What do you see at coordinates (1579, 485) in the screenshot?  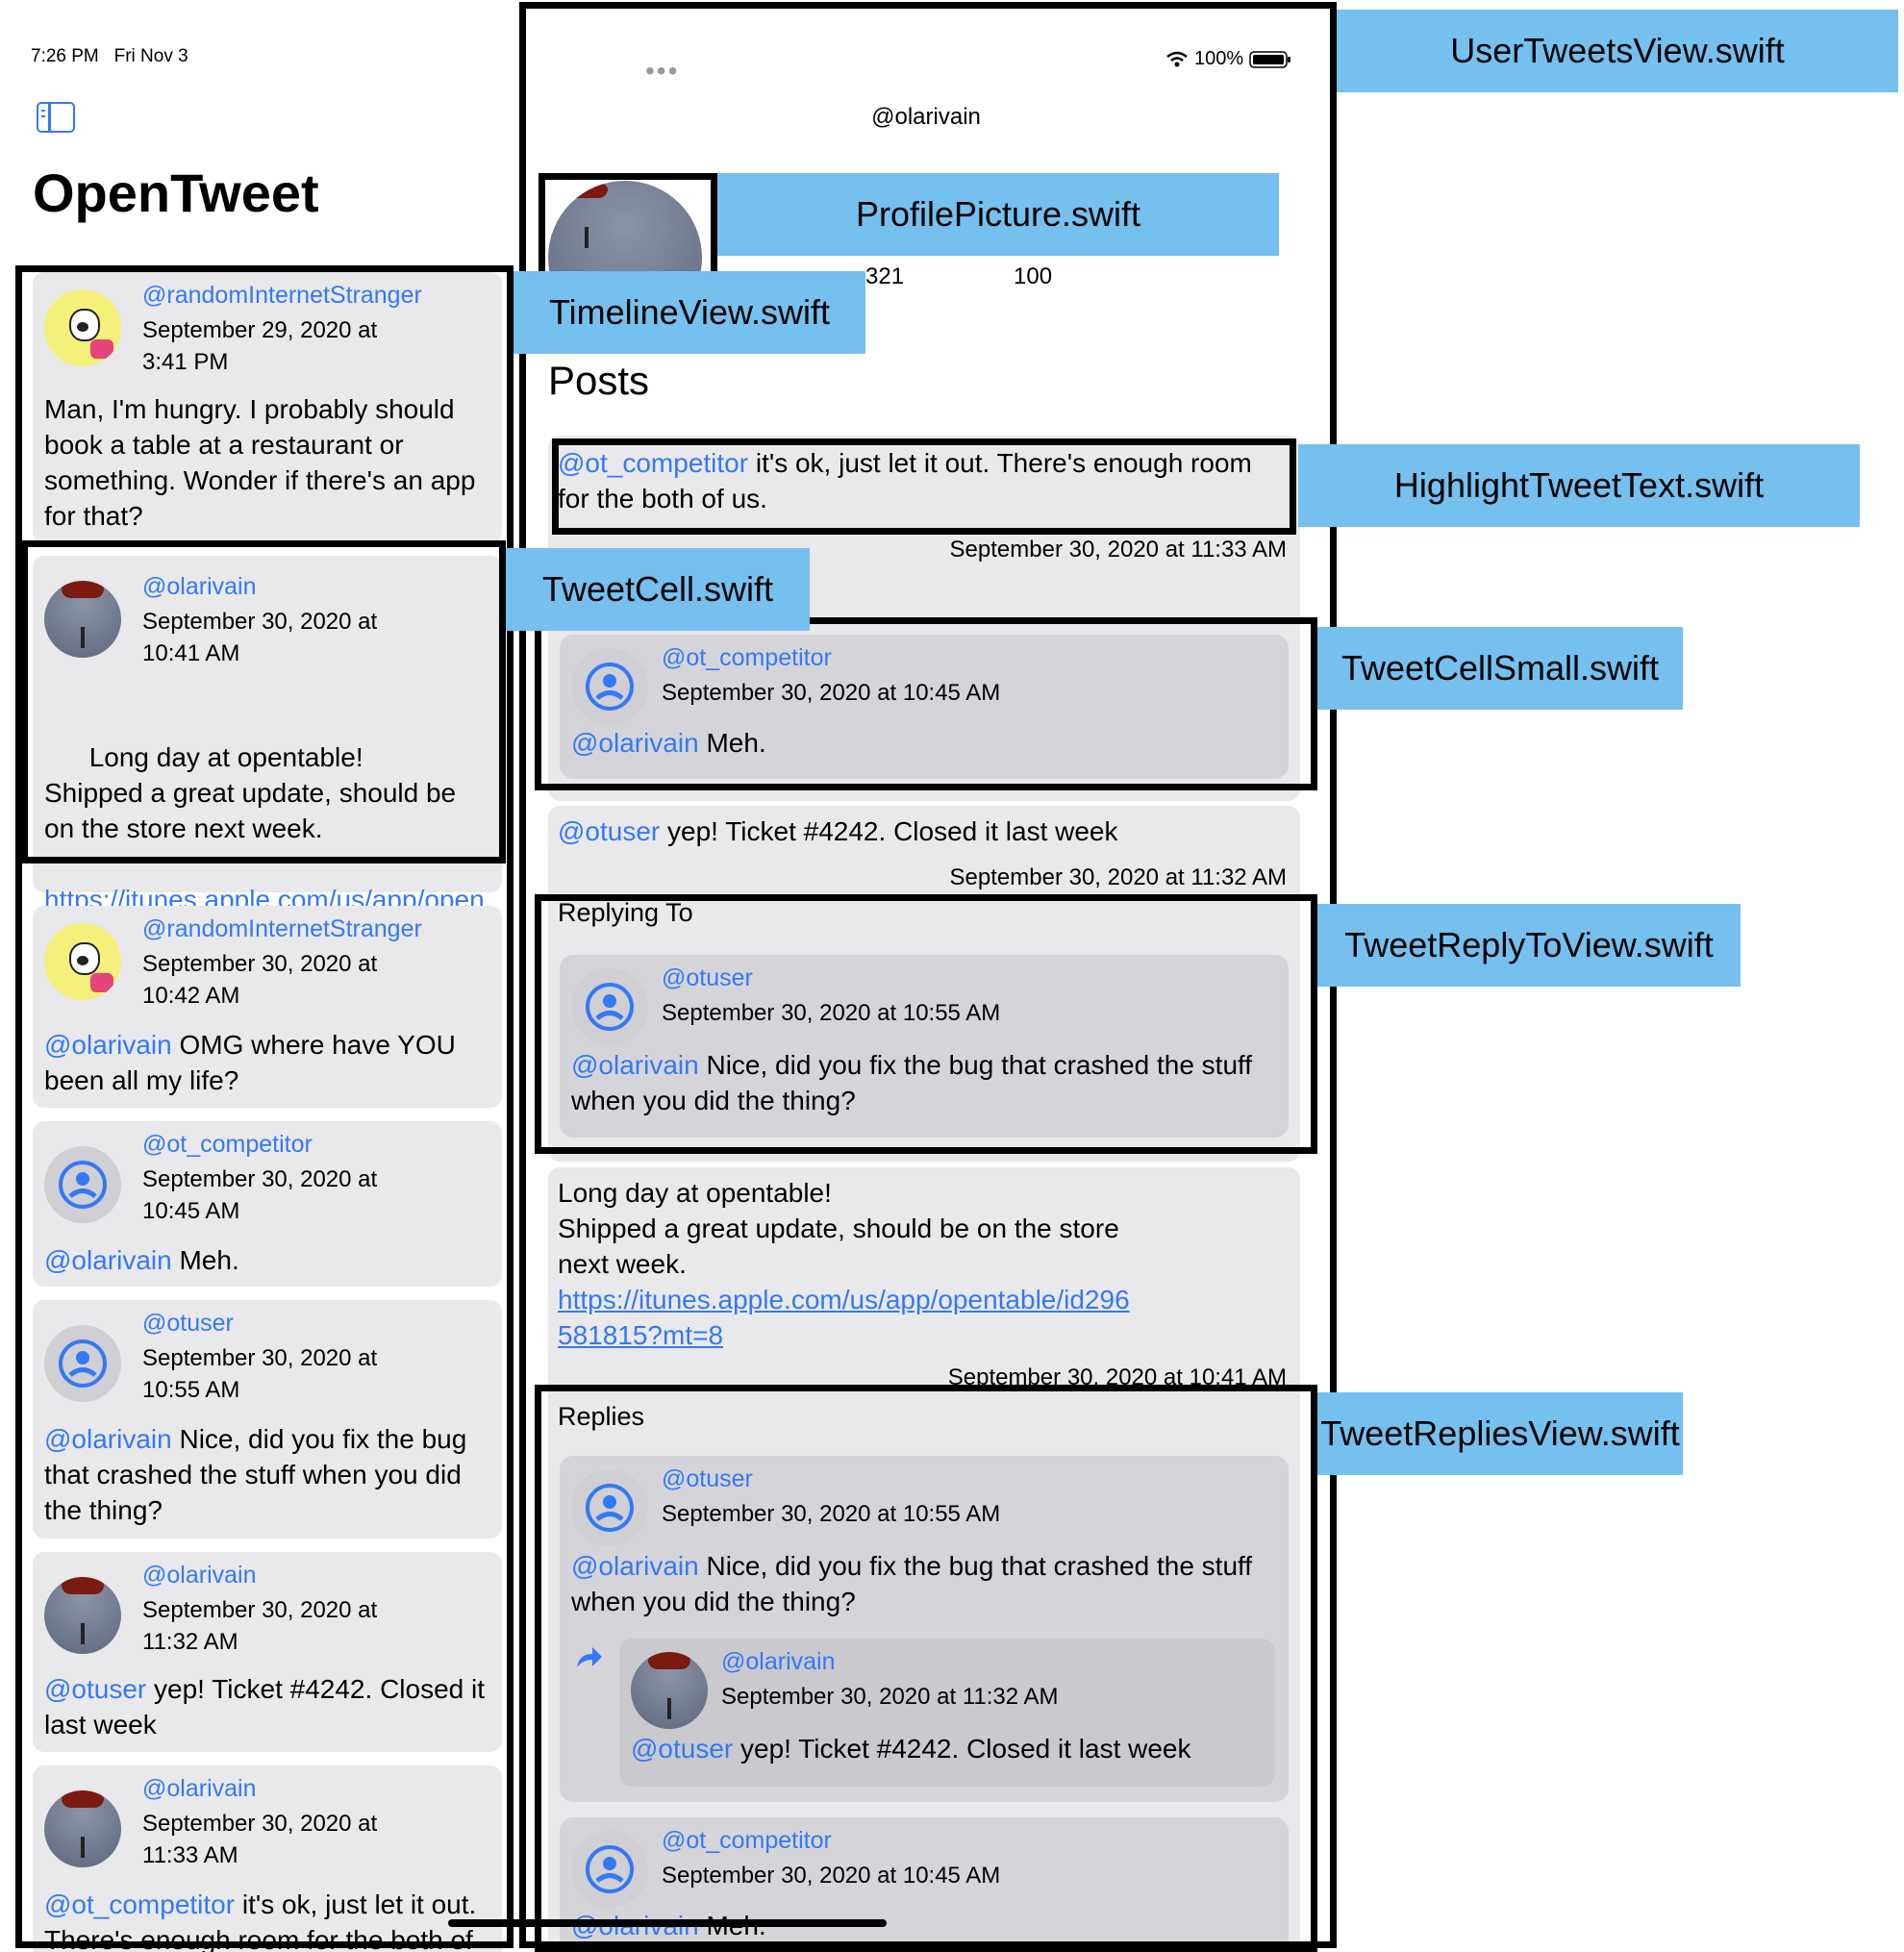 I see `label-highlight-tweet-text: HighlightTweetText.swift` at bounding box center [1579, 485].